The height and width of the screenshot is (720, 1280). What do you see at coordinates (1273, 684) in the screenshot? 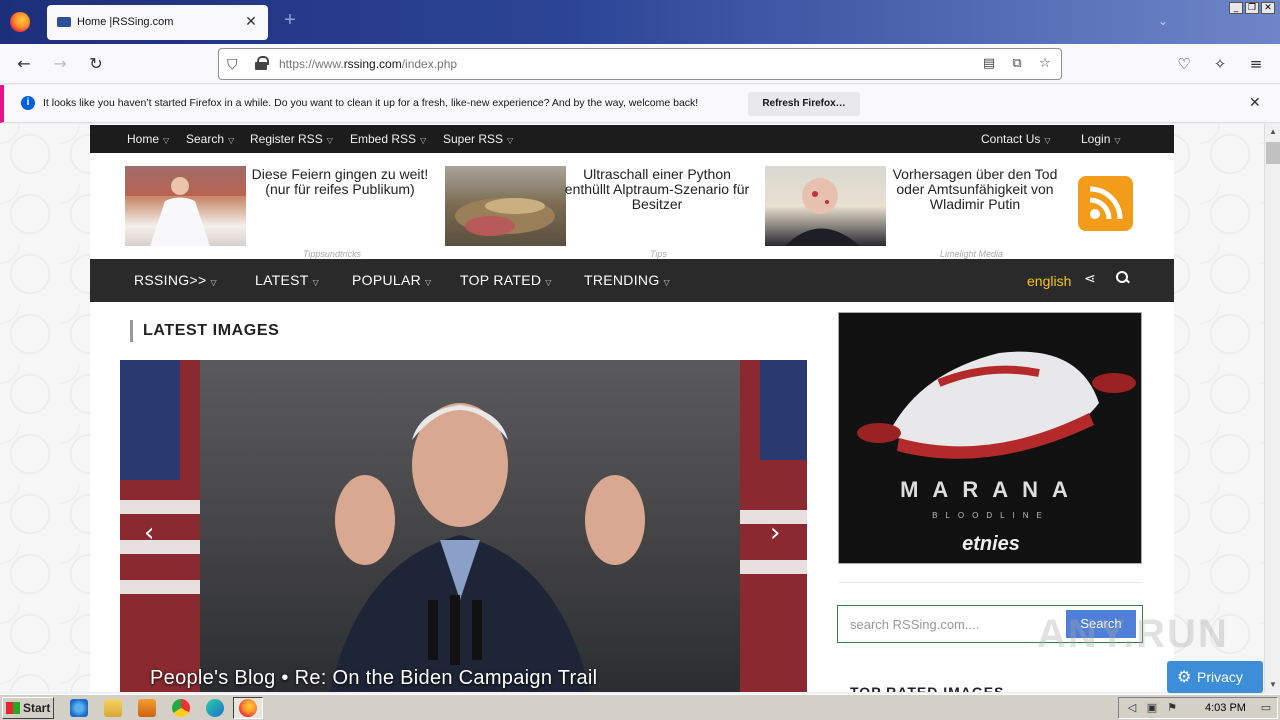
I see `scroll-down-icon: ▼` at bounding box center [1273, 684].